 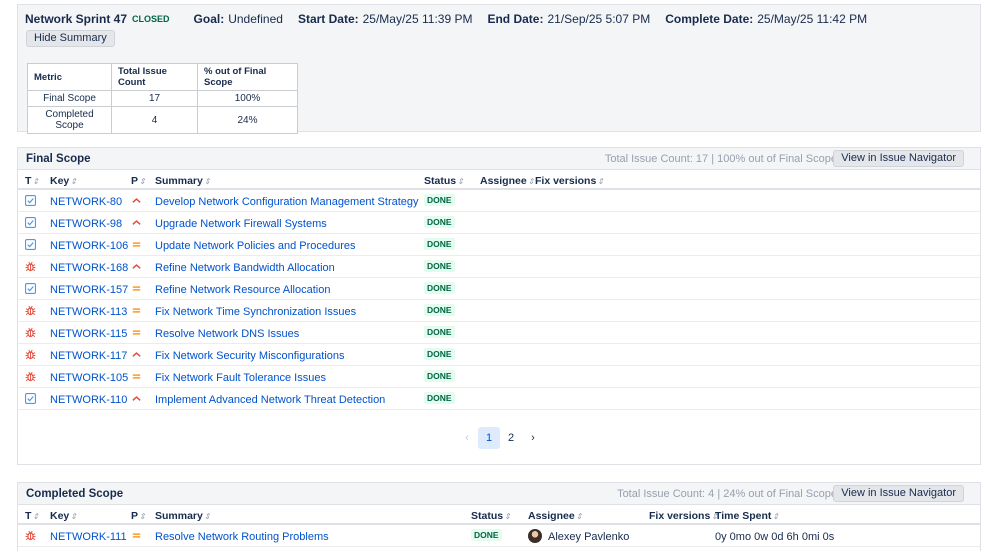 I want to click on hide-summary-button: Hide Summary, so click(x=70, y=38).